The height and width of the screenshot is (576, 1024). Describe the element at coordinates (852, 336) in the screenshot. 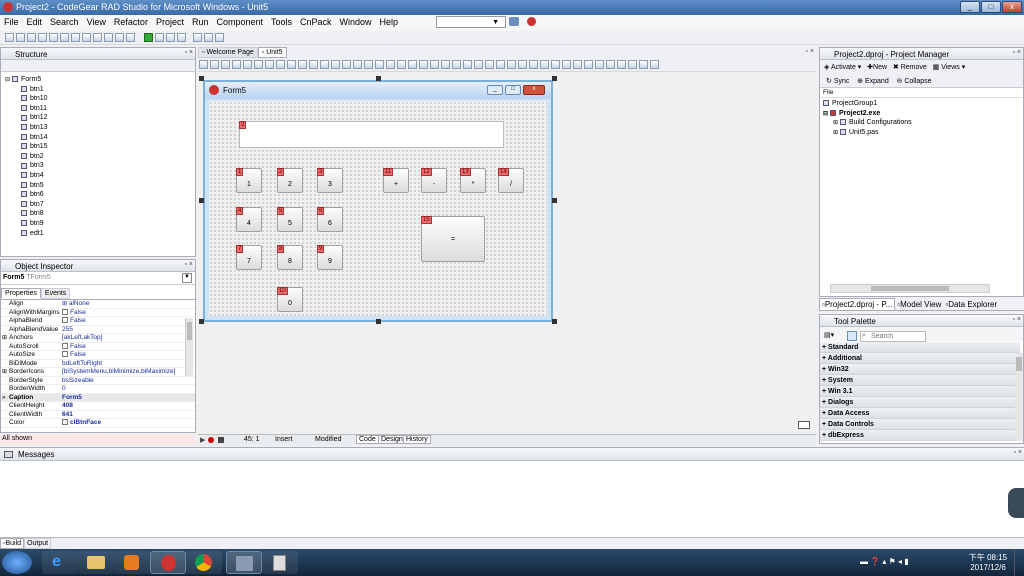

I see `pointer-icon` at that location.